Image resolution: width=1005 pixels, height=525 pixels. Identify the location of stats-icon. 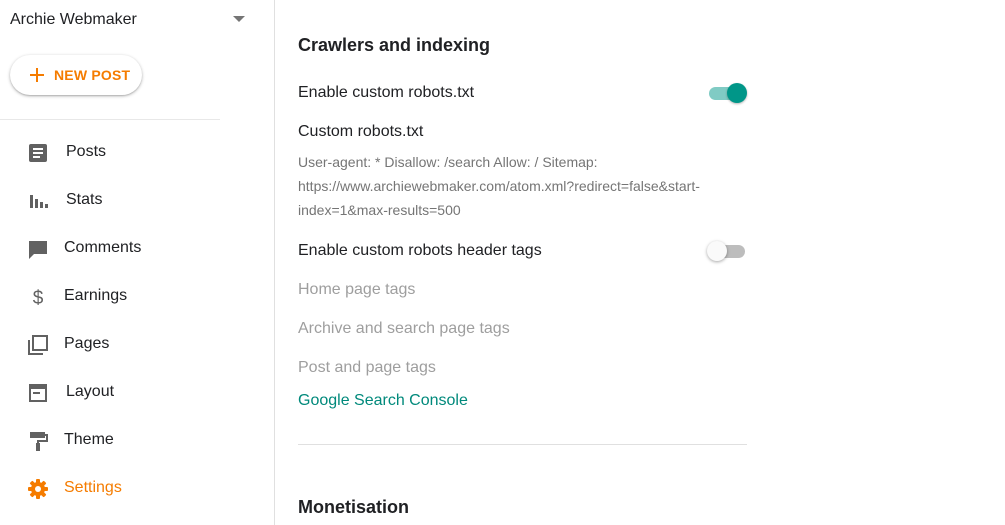
(39, 201).